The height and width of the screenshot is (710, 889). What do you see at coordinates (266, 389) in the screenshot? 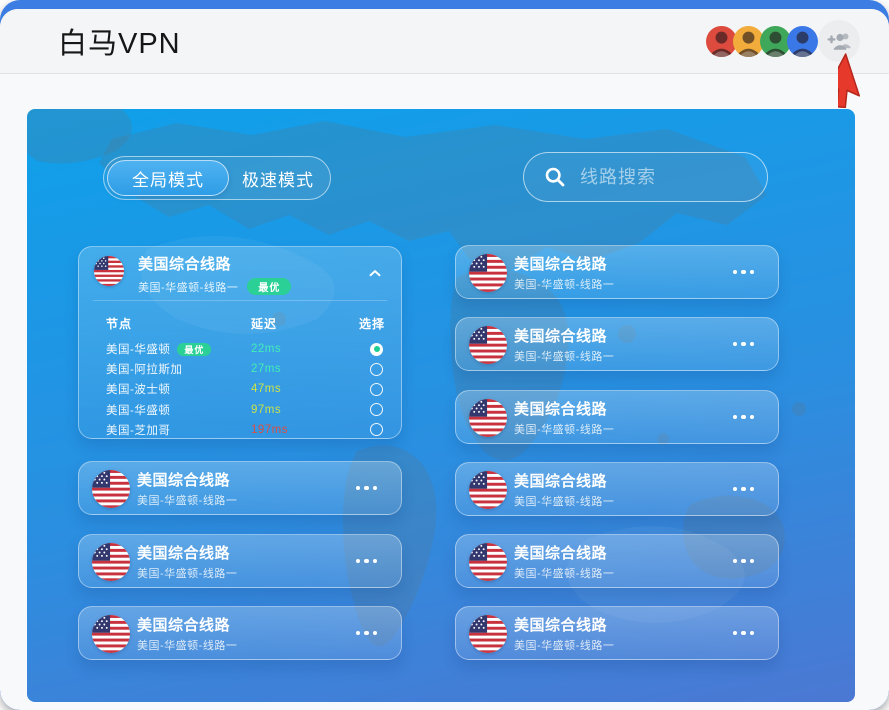
I see `latency-value: 47ms` at bounding box center [266, 389].